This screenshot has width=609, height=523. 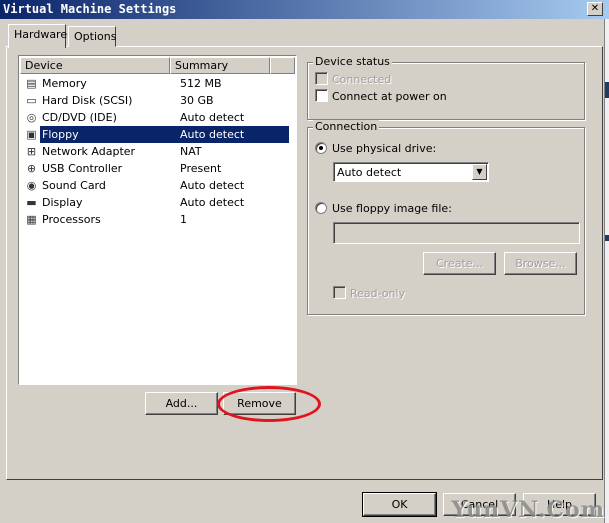 What do you see at coordinates (158, 185) in the screenshot?
I see `device-row-sound-card: ◉ Sound Card Auto detect` at bounding box center [158, 185].